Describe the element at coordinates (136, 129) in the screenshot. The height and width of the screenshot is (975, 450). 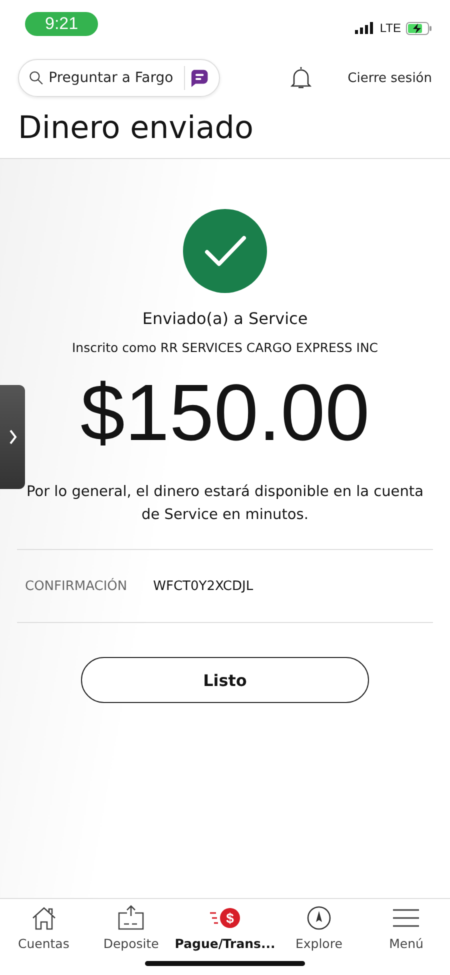
I see `page-title: Dinero enviado` at that location.